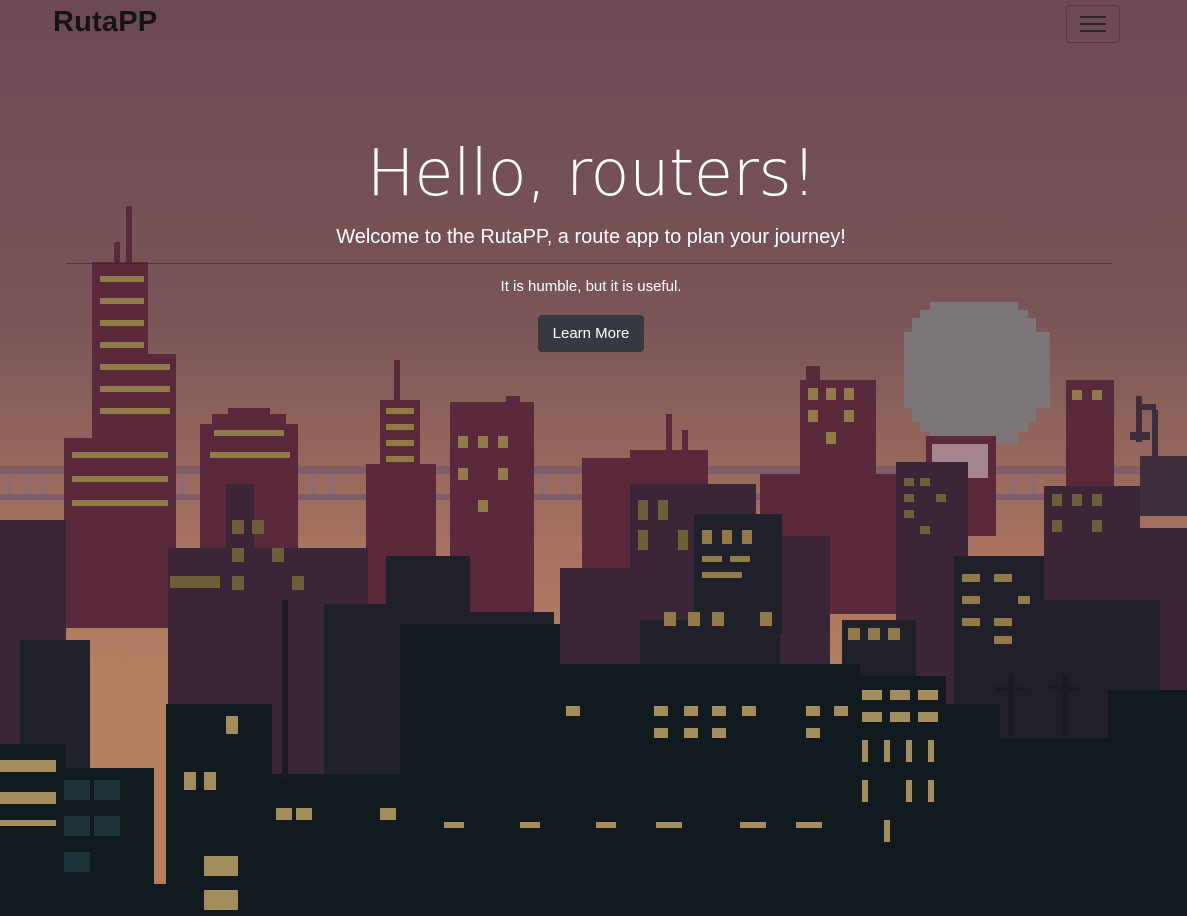 The width and height of the screenshot is (1187, 916). Describe the element at coordinates (593, 24) in the screenshot. I see `navbar: RutaPP` at that location.